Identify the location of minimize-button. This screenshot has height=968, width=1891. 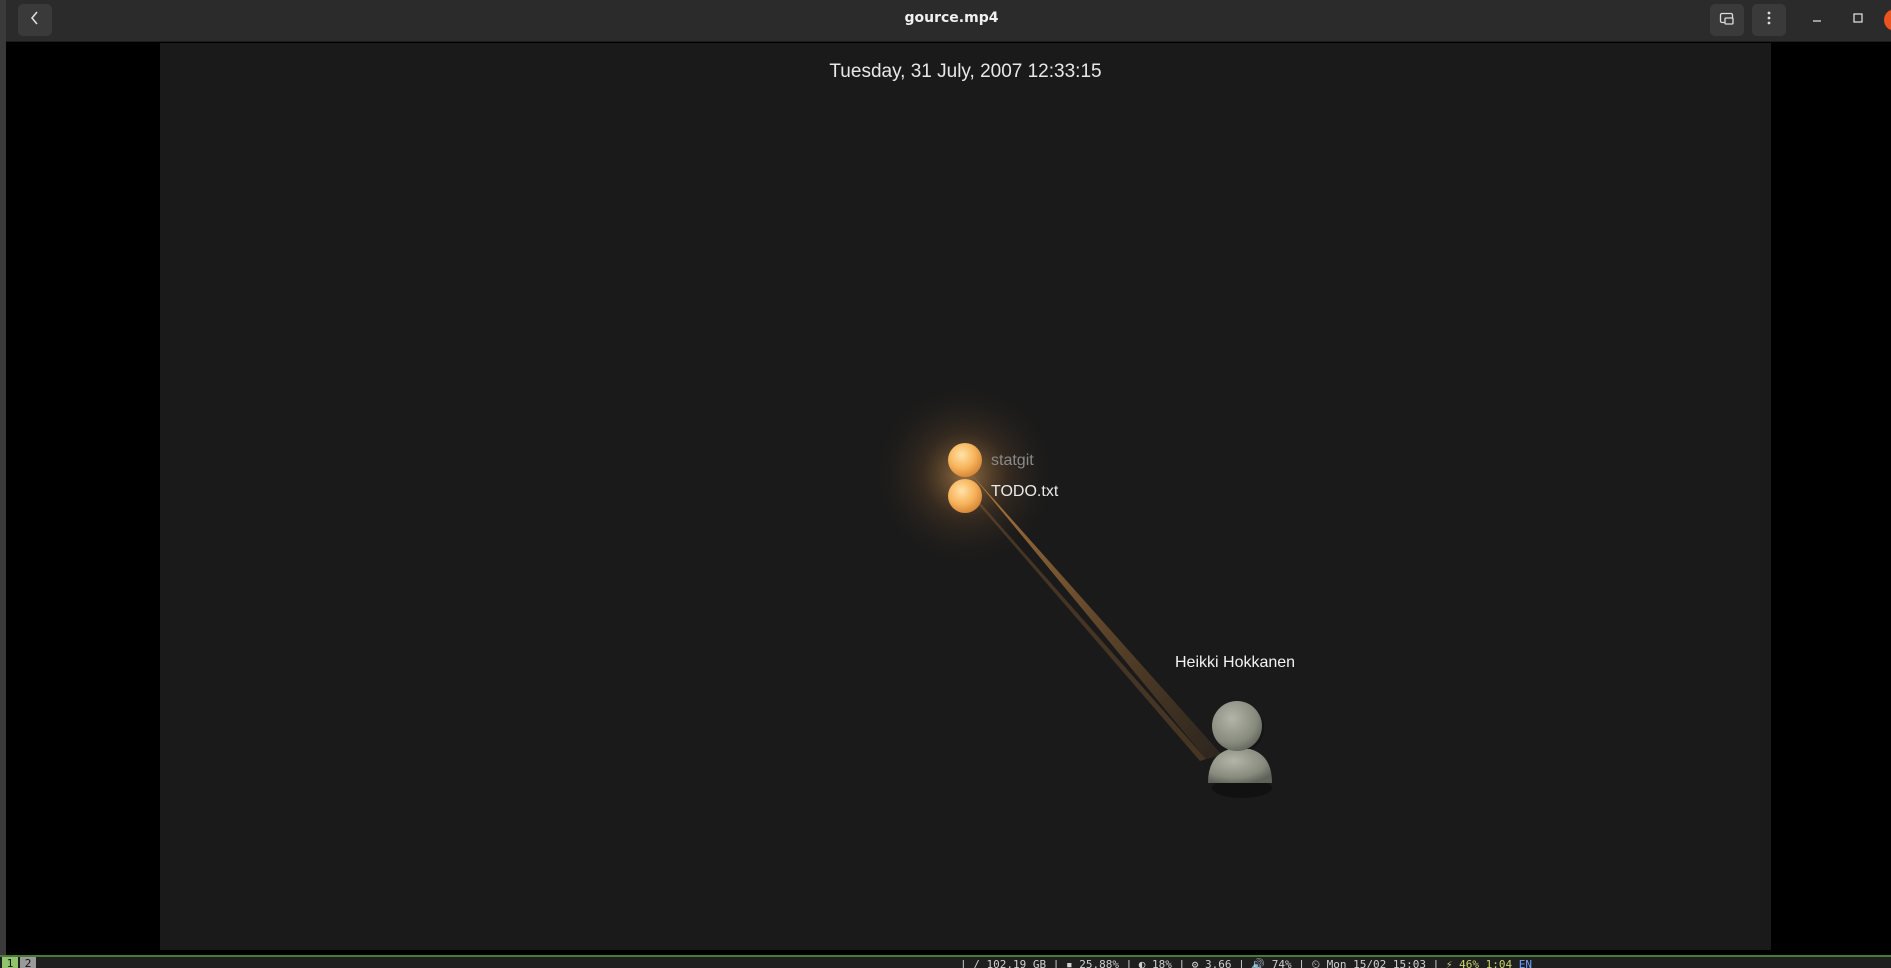
(1817, 20).